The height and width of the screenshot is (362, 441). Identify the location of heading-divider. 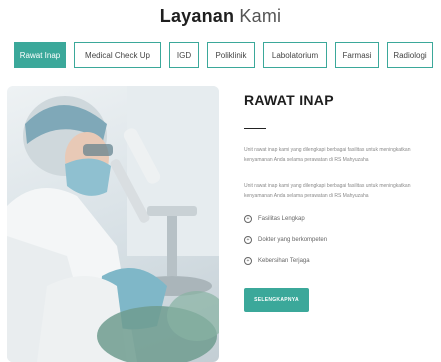
(255, 128).